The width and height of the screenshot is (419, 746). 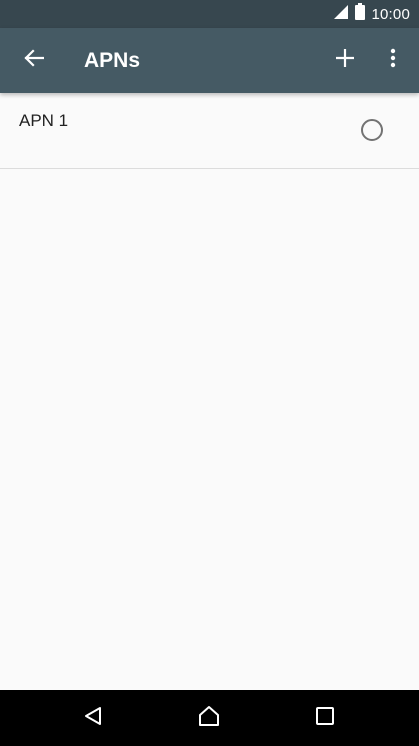 I want to click on plus-icon, so click(x=345, y=60).